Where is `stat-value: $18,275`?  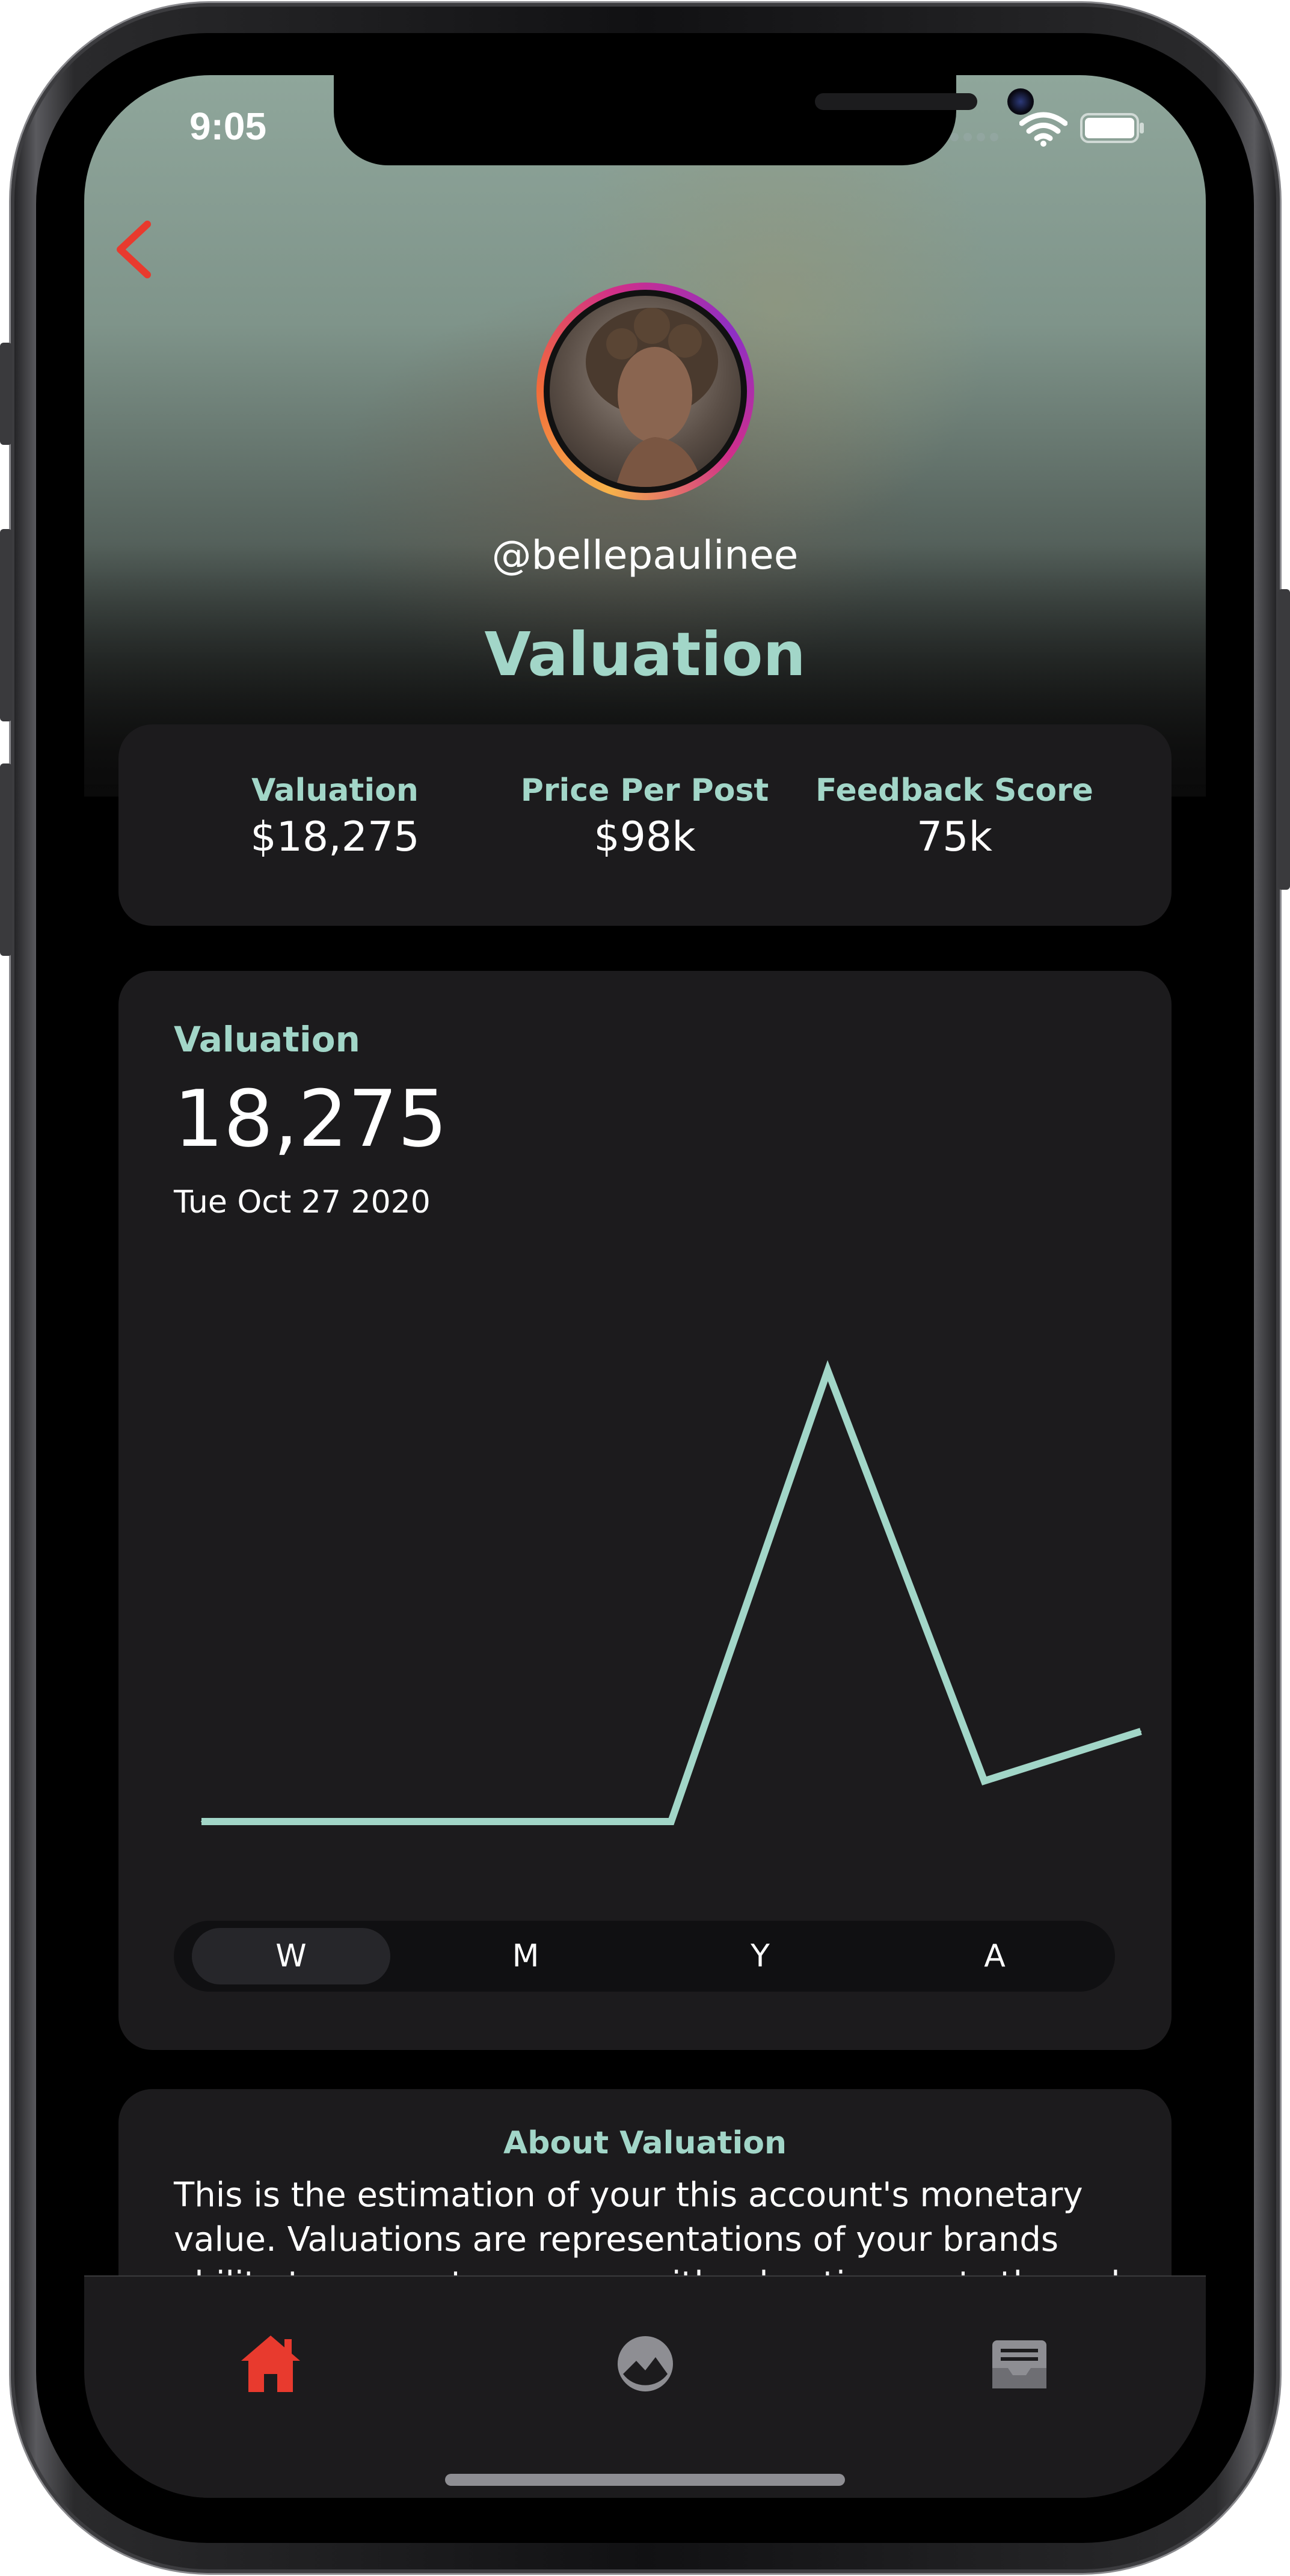 stat-value: $18,275 is located at coordinates (335, 837).